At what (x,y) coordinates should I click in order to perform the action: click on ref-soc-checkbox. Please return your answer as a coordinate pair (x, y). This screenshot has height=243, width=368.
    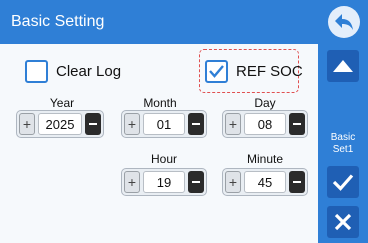
    Looking at the image, I should click on (216, 71).